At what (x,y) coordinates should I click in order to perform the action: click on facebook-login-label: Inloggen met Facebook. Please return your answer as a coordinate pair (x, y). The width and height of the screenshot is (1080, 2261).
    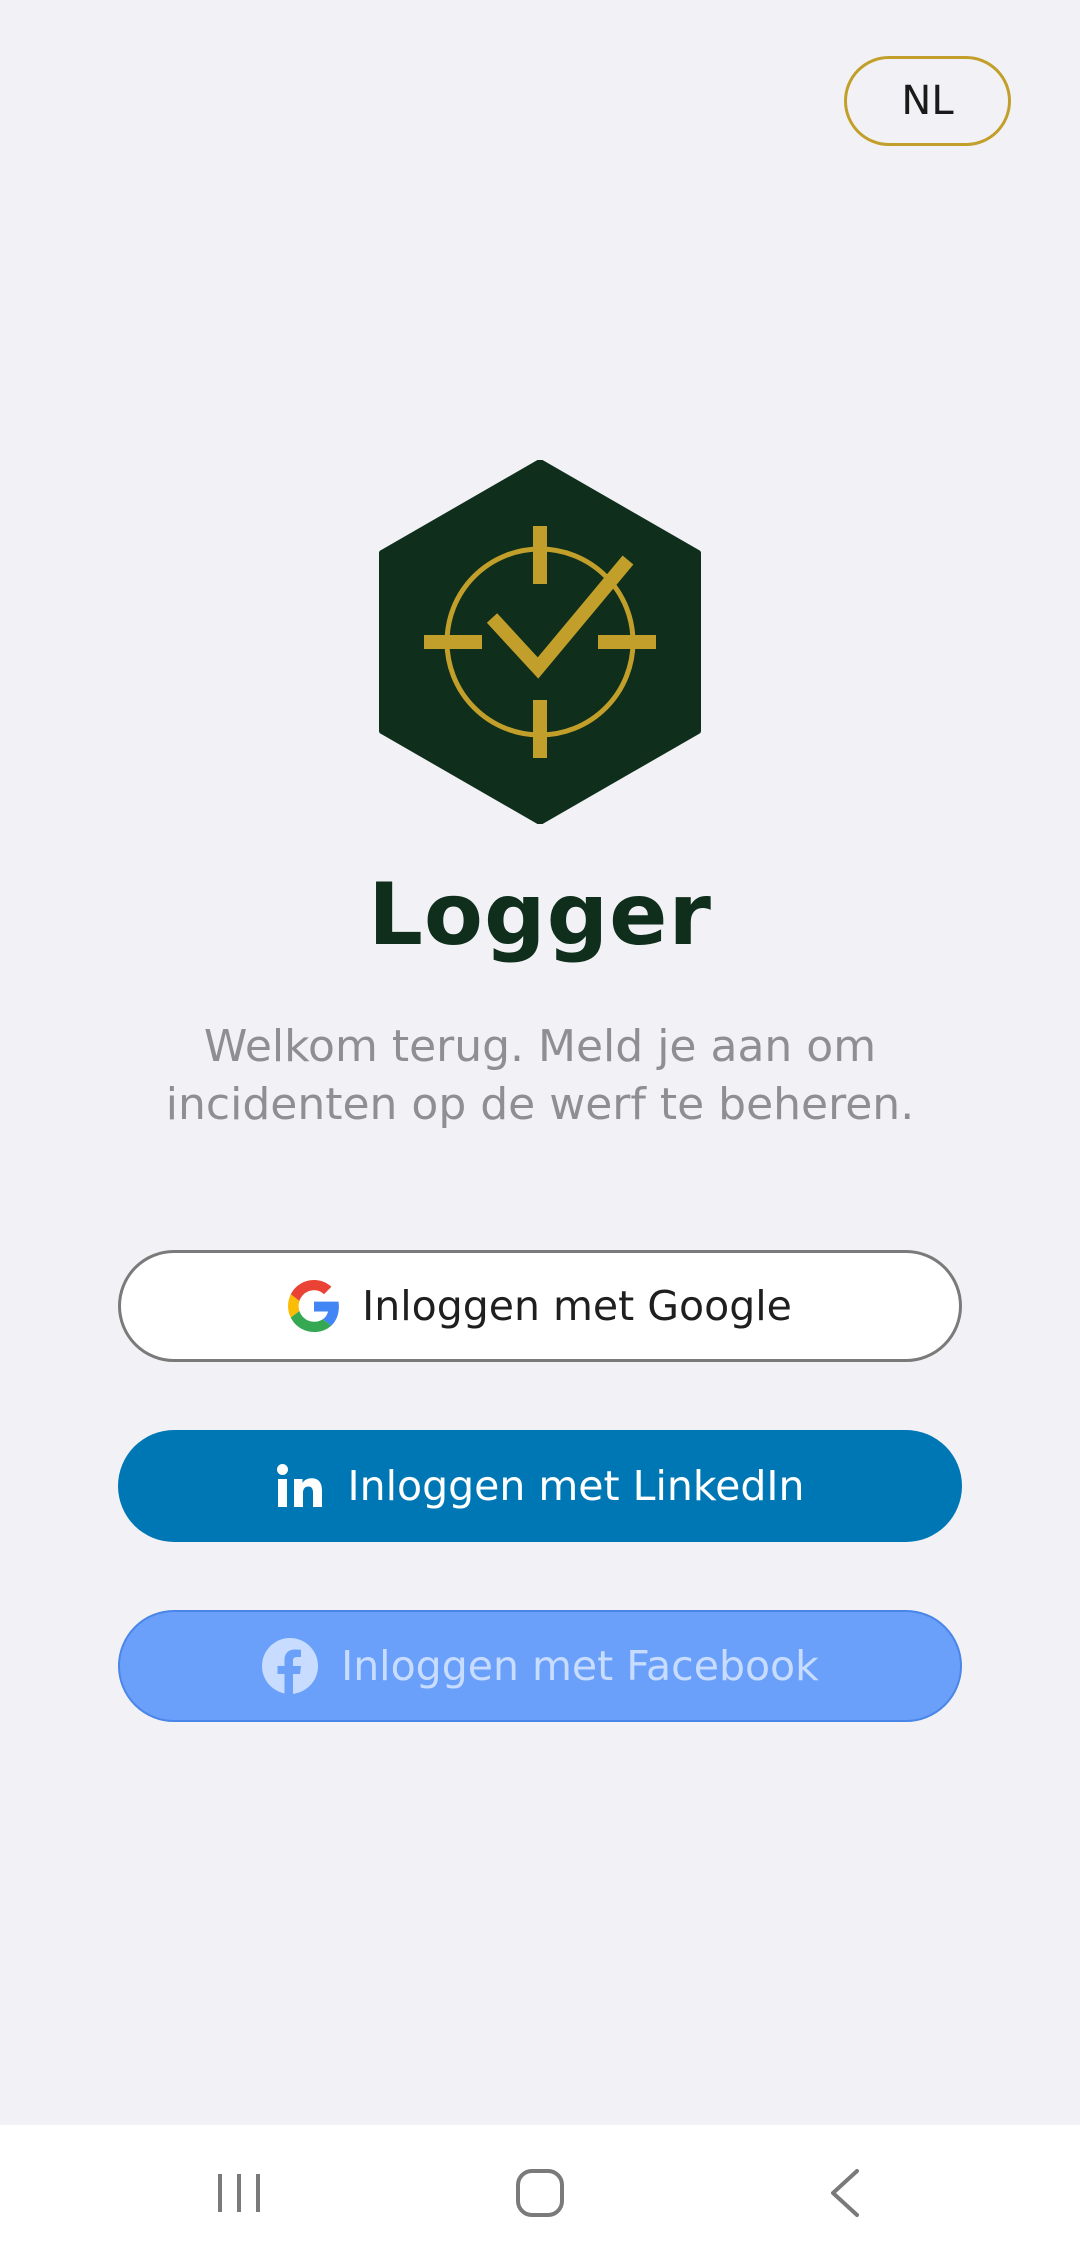
    Looking at the image, I should click on (580, 1666).